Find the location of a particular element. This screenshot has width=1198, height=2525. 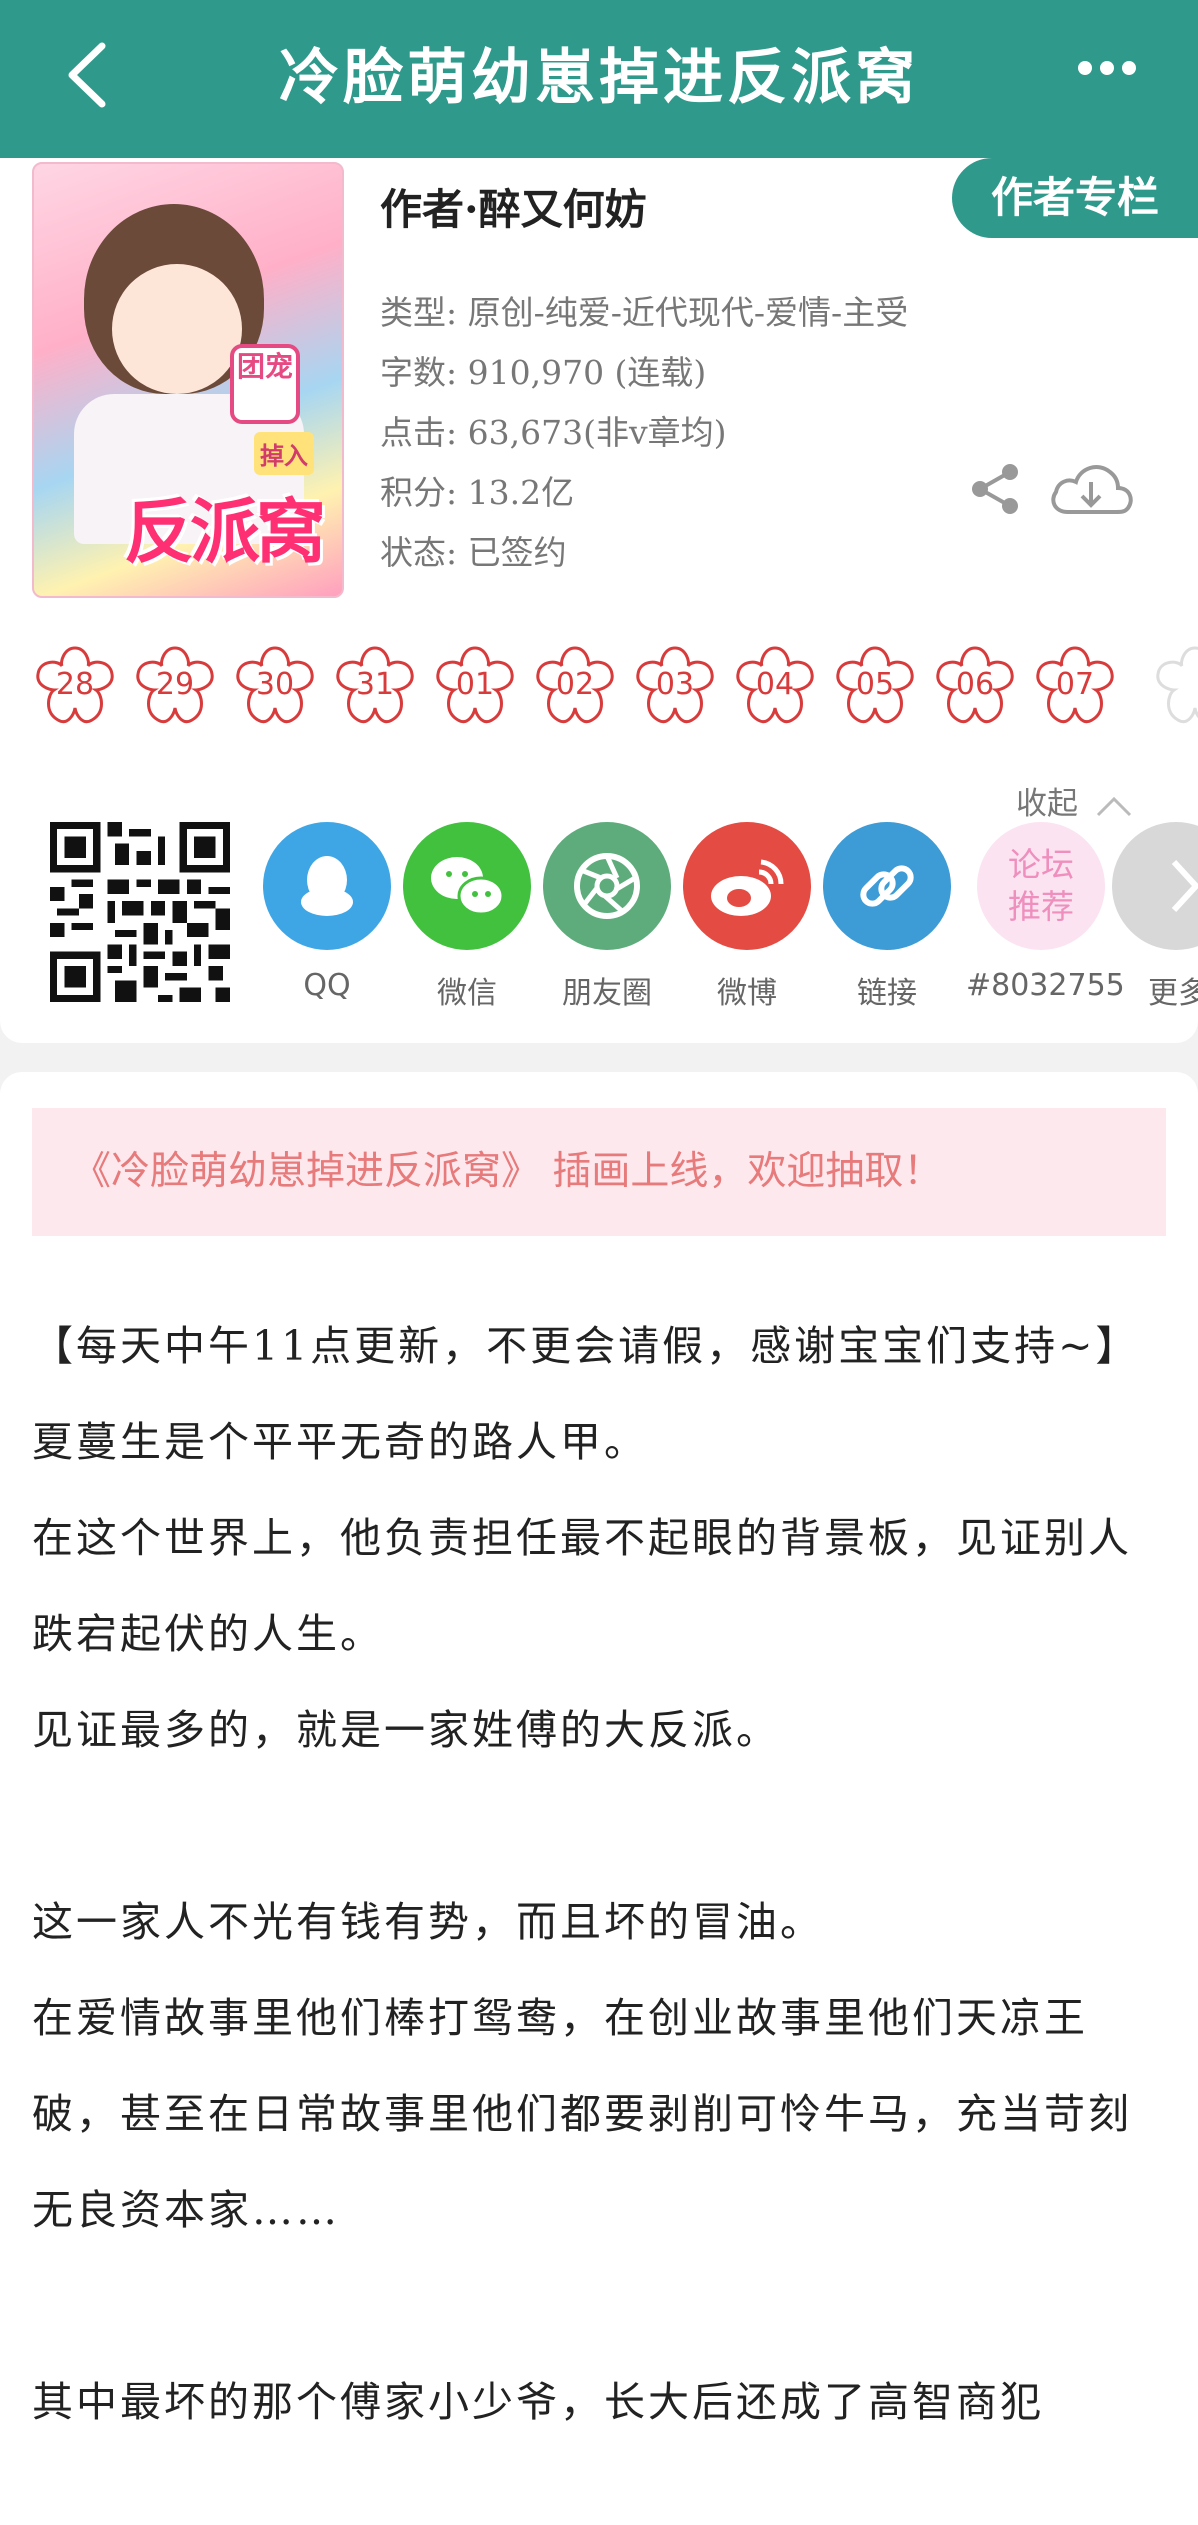

date-flower: 28 is located at coordinates (75, 685).